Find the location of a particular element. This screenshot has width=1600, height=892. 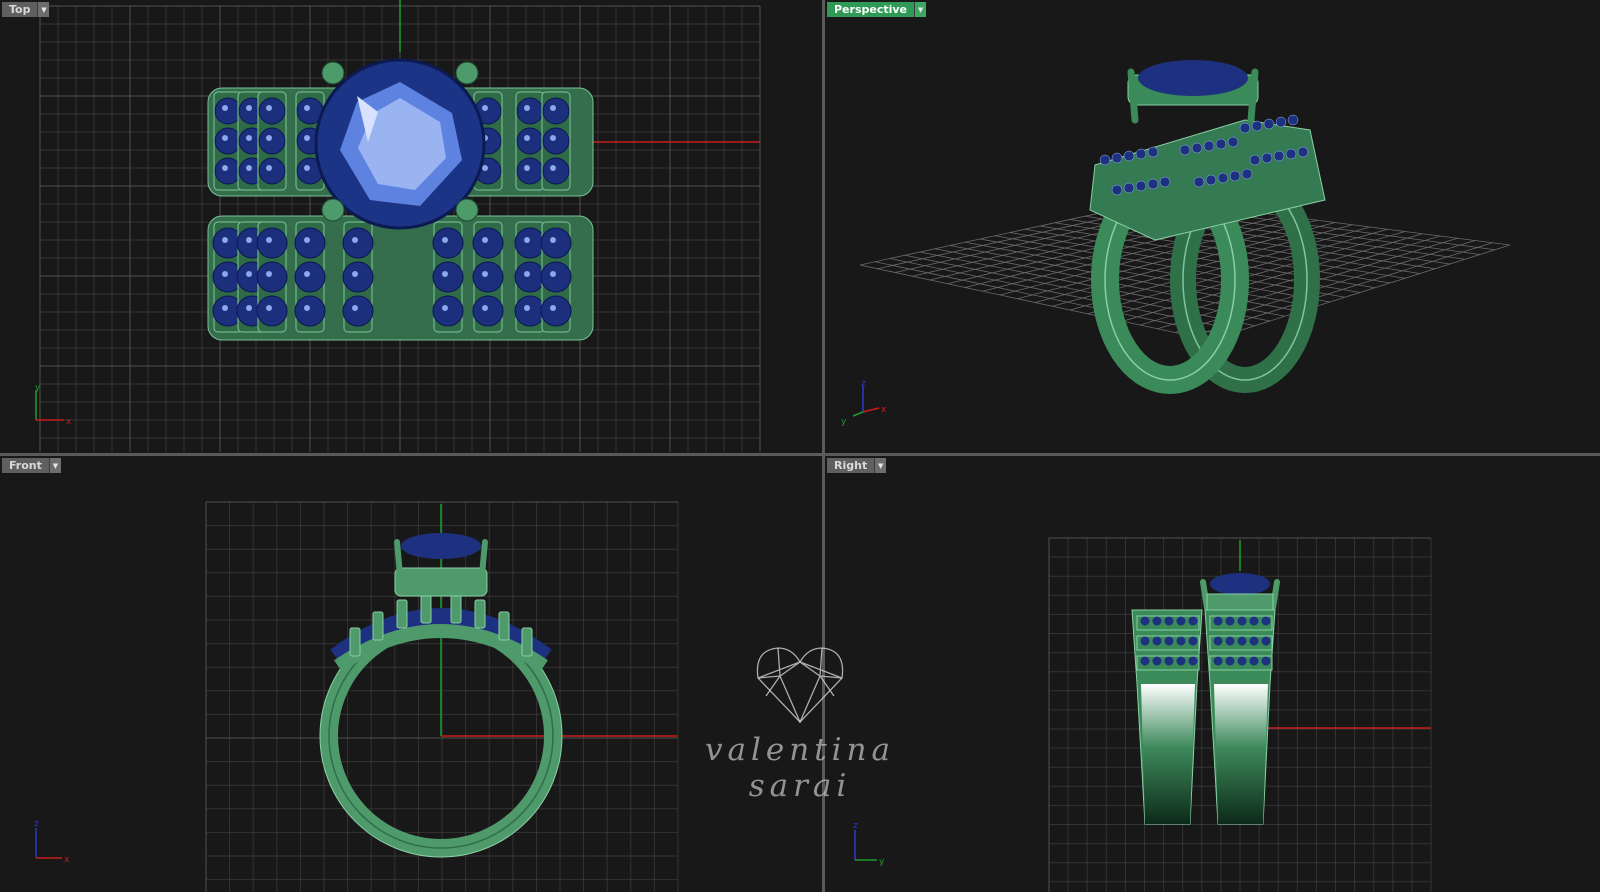

axis-indicator-right: z y is located at coordinates (869, 844).